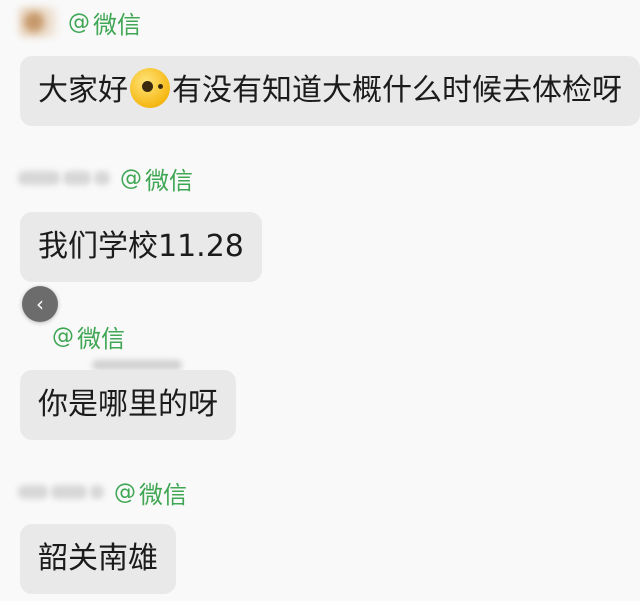 Image resolution: width=640 pixels, height=601 pixels. Describe the element at coordinates (397, 90) in the screenshot. I see `message-text: 有没有知道大概什么时候去体检呀` at that location.